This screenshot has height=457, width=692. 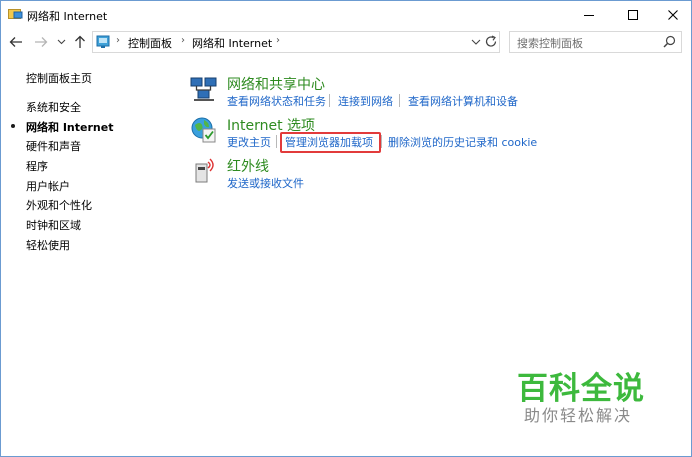 I want to click on recent-locations-button, so click(x=61, y=42).